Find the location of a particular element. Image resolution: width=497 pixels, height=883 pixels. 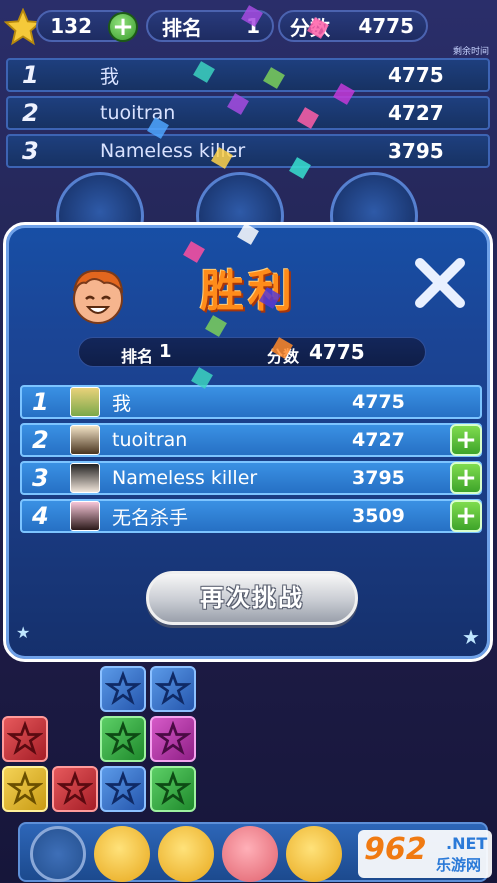

add-coins-button: + is located at coordinates (123, 27).